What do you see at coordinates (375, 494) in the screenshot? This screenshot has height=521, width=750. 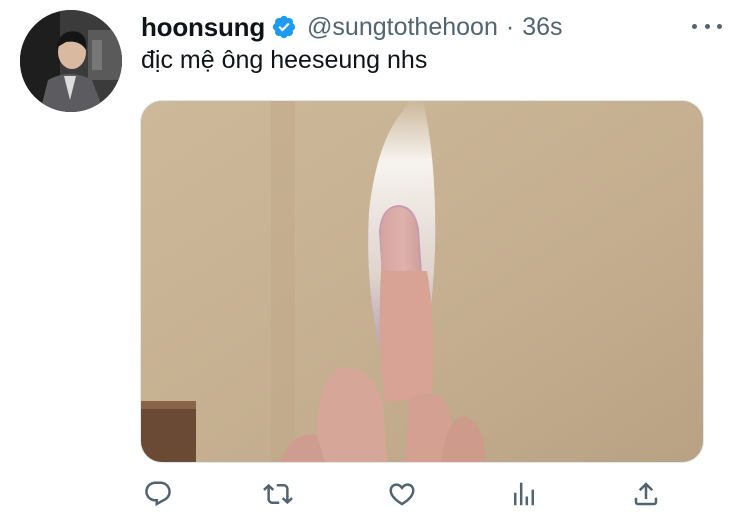 I see `tweet-actions-bar` at bounding box center [375, 494].